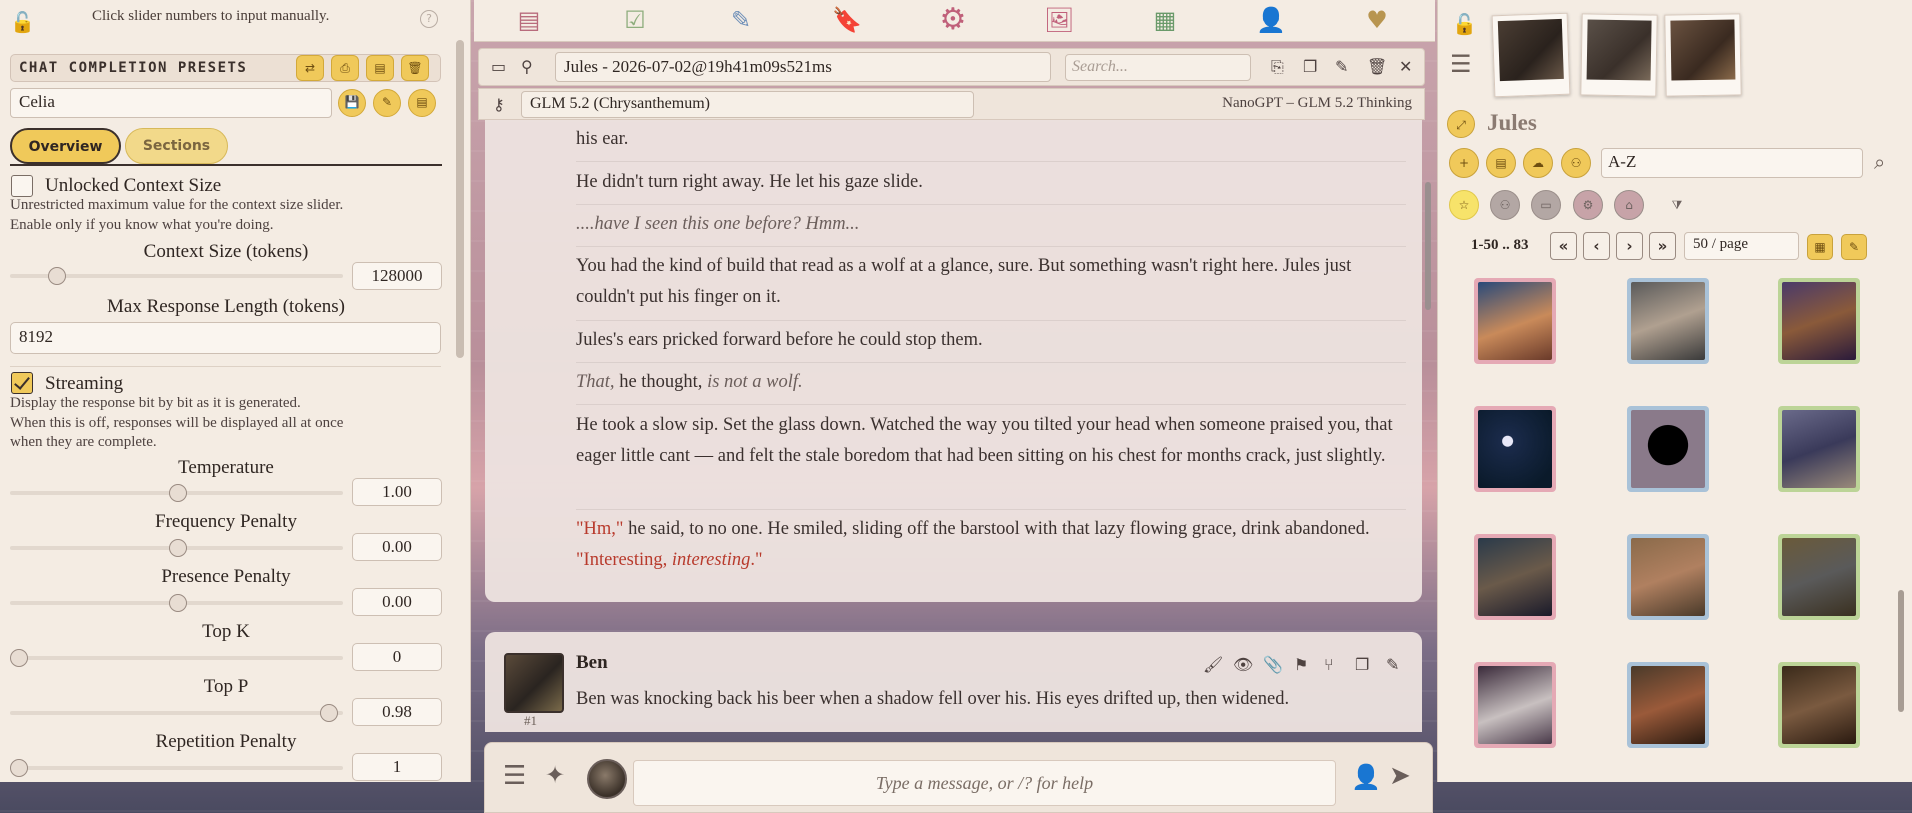 The height and width of the screenshot is (813, 1912). Describe the element at coordinates (178, 603) in the screenshot. I see `presence-penalty-slider-thumb` at that location.